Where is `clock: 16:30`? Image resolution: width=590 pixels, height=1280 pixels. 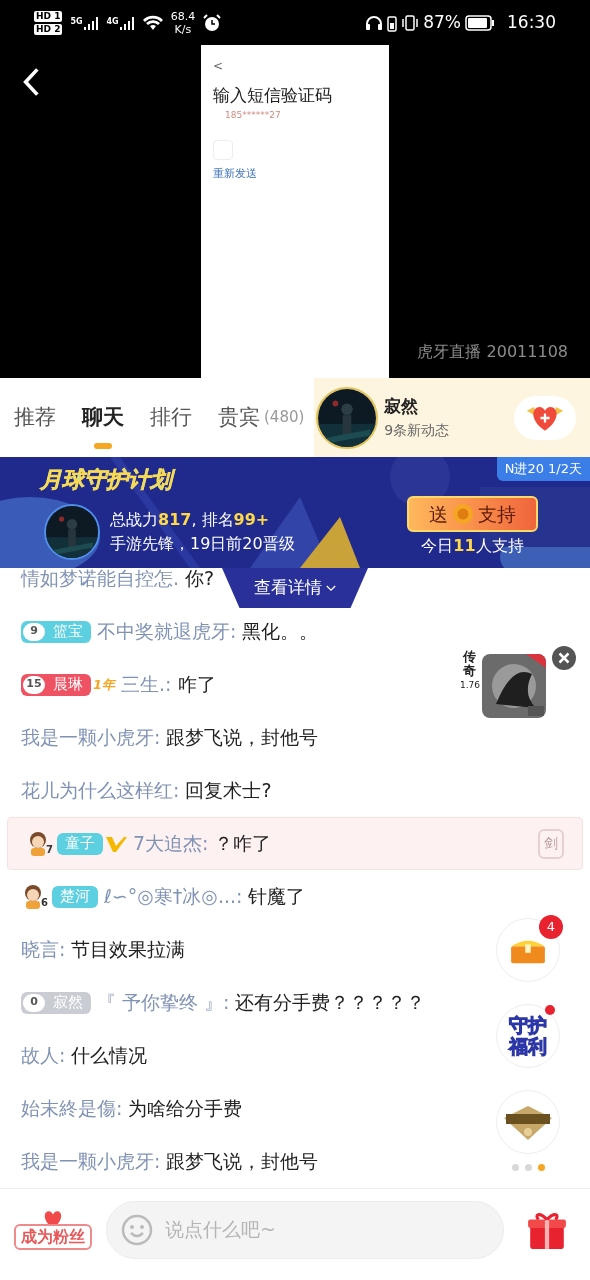
clock: 16:30 is located at coordinates (531, 22).